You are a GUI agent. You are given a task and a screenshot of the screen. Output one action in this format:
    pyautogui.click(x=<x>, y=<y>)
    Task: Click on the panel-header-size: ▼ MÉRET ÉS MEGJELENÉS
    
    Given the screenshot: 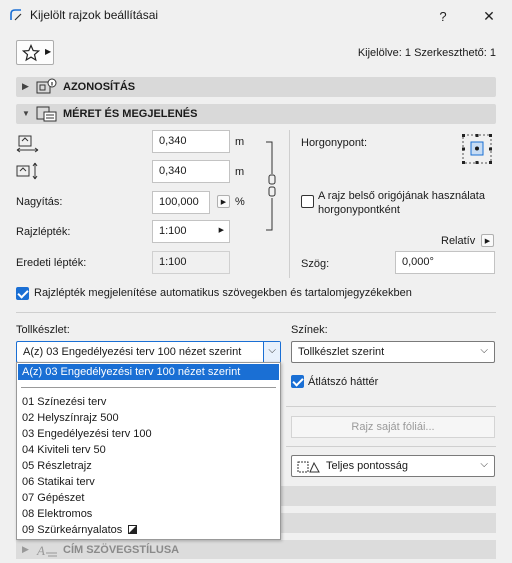 What is the action you would take?
    pyautogui.click(x=256, y=114)
    